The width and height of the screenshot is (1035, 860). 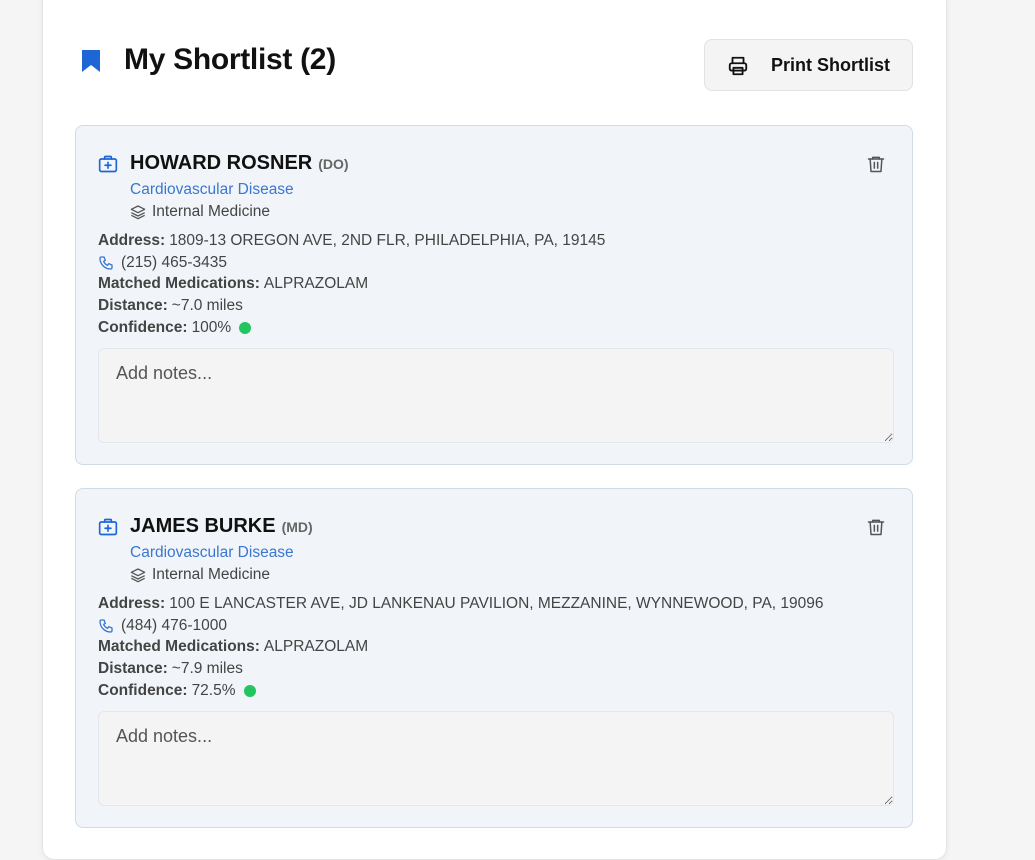 I want to click on phone-line: (215) 465-3435, so click(x=351, y=263).